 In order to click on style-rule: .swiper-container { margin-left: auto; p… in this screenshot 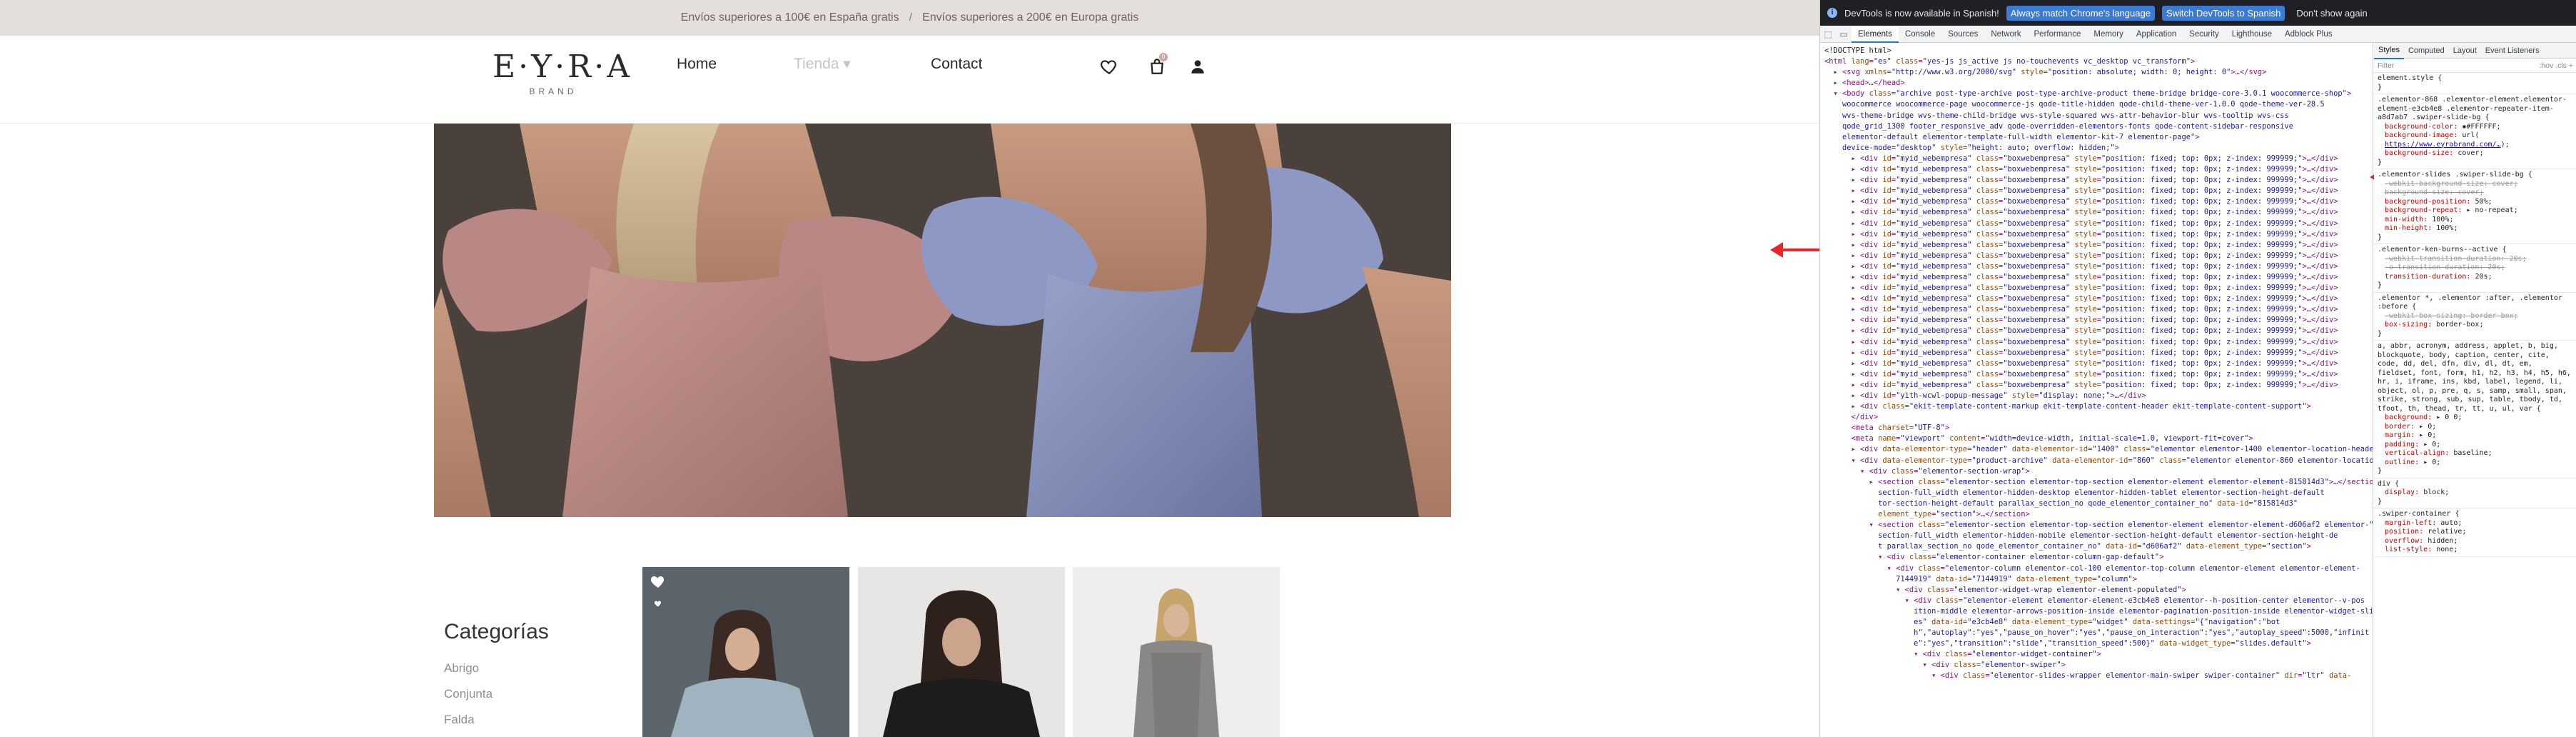, I will do `click(2475, 533)`.